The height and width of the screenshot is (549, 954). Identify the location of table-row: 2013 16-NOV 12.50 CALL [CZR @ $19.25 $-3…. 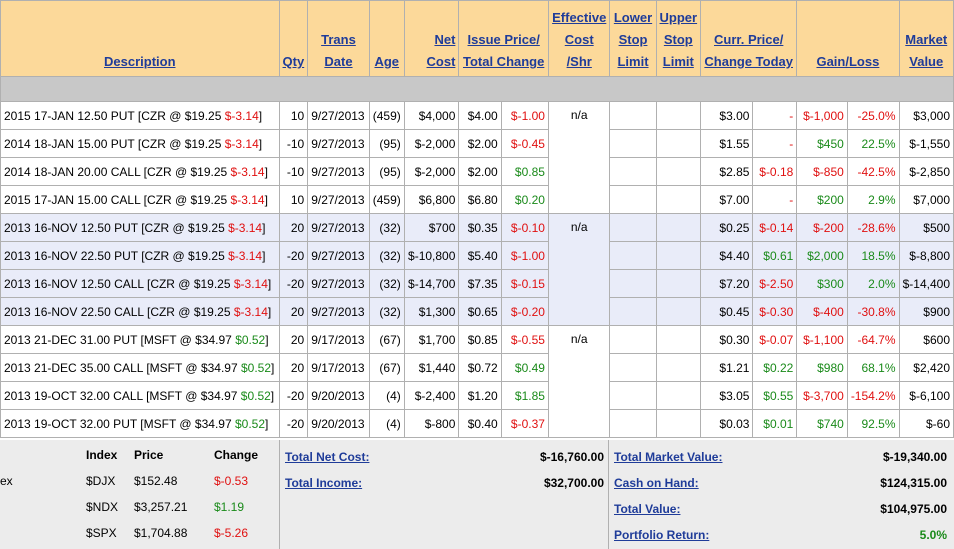
(477, 283).